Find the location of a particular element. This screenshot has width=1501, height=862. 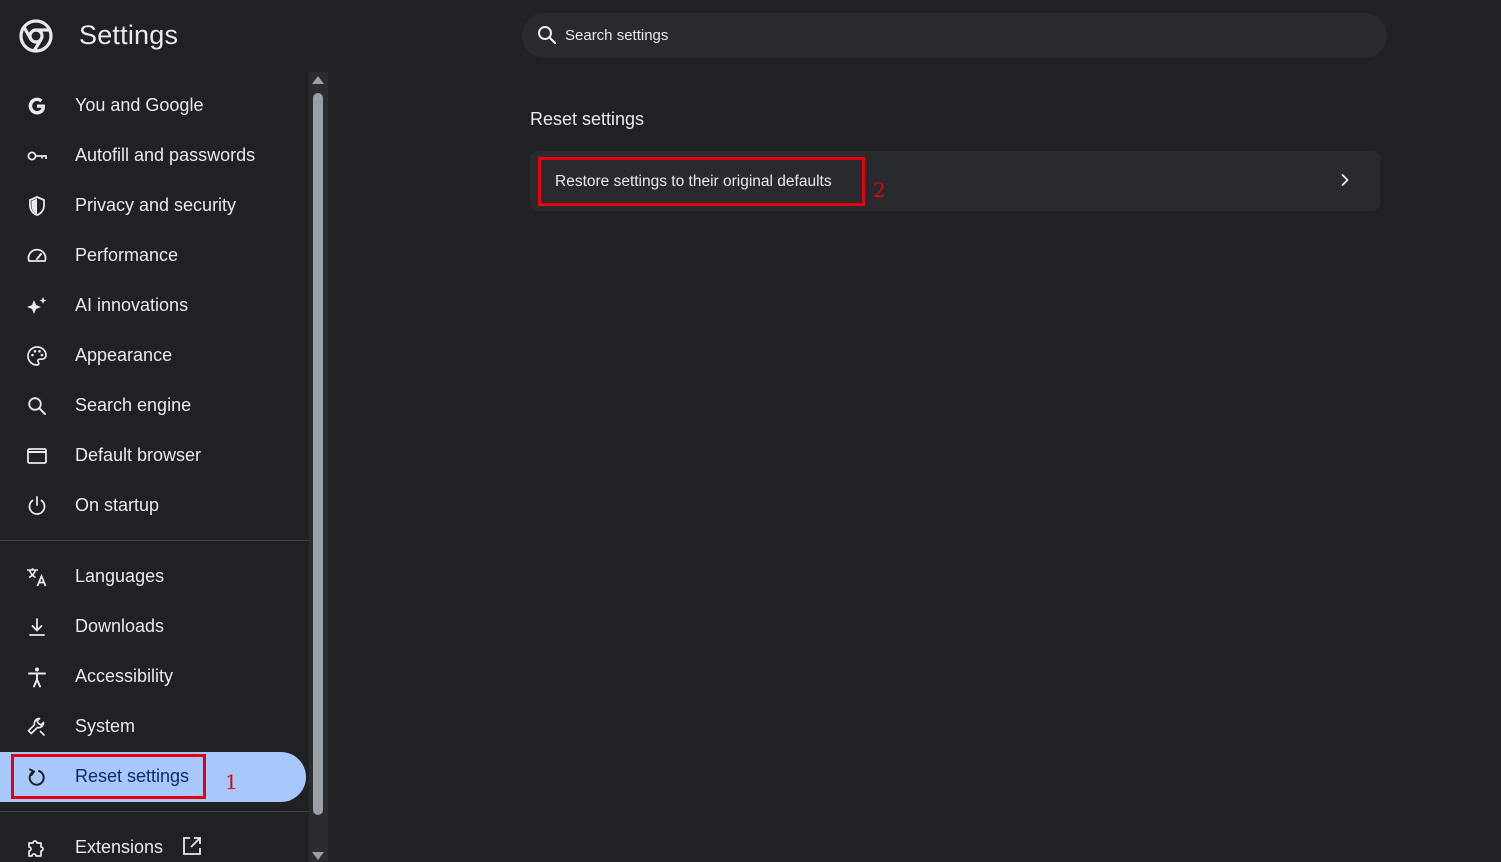

sidebar-item-reset-settings: Reset settings is located at coordinates (153, 777).